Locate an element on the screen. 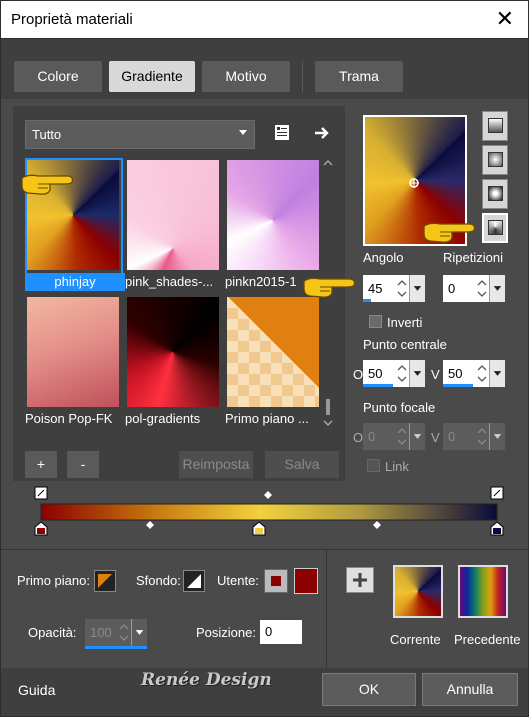  sunburst-style-button is located at coordinates (495, 228).